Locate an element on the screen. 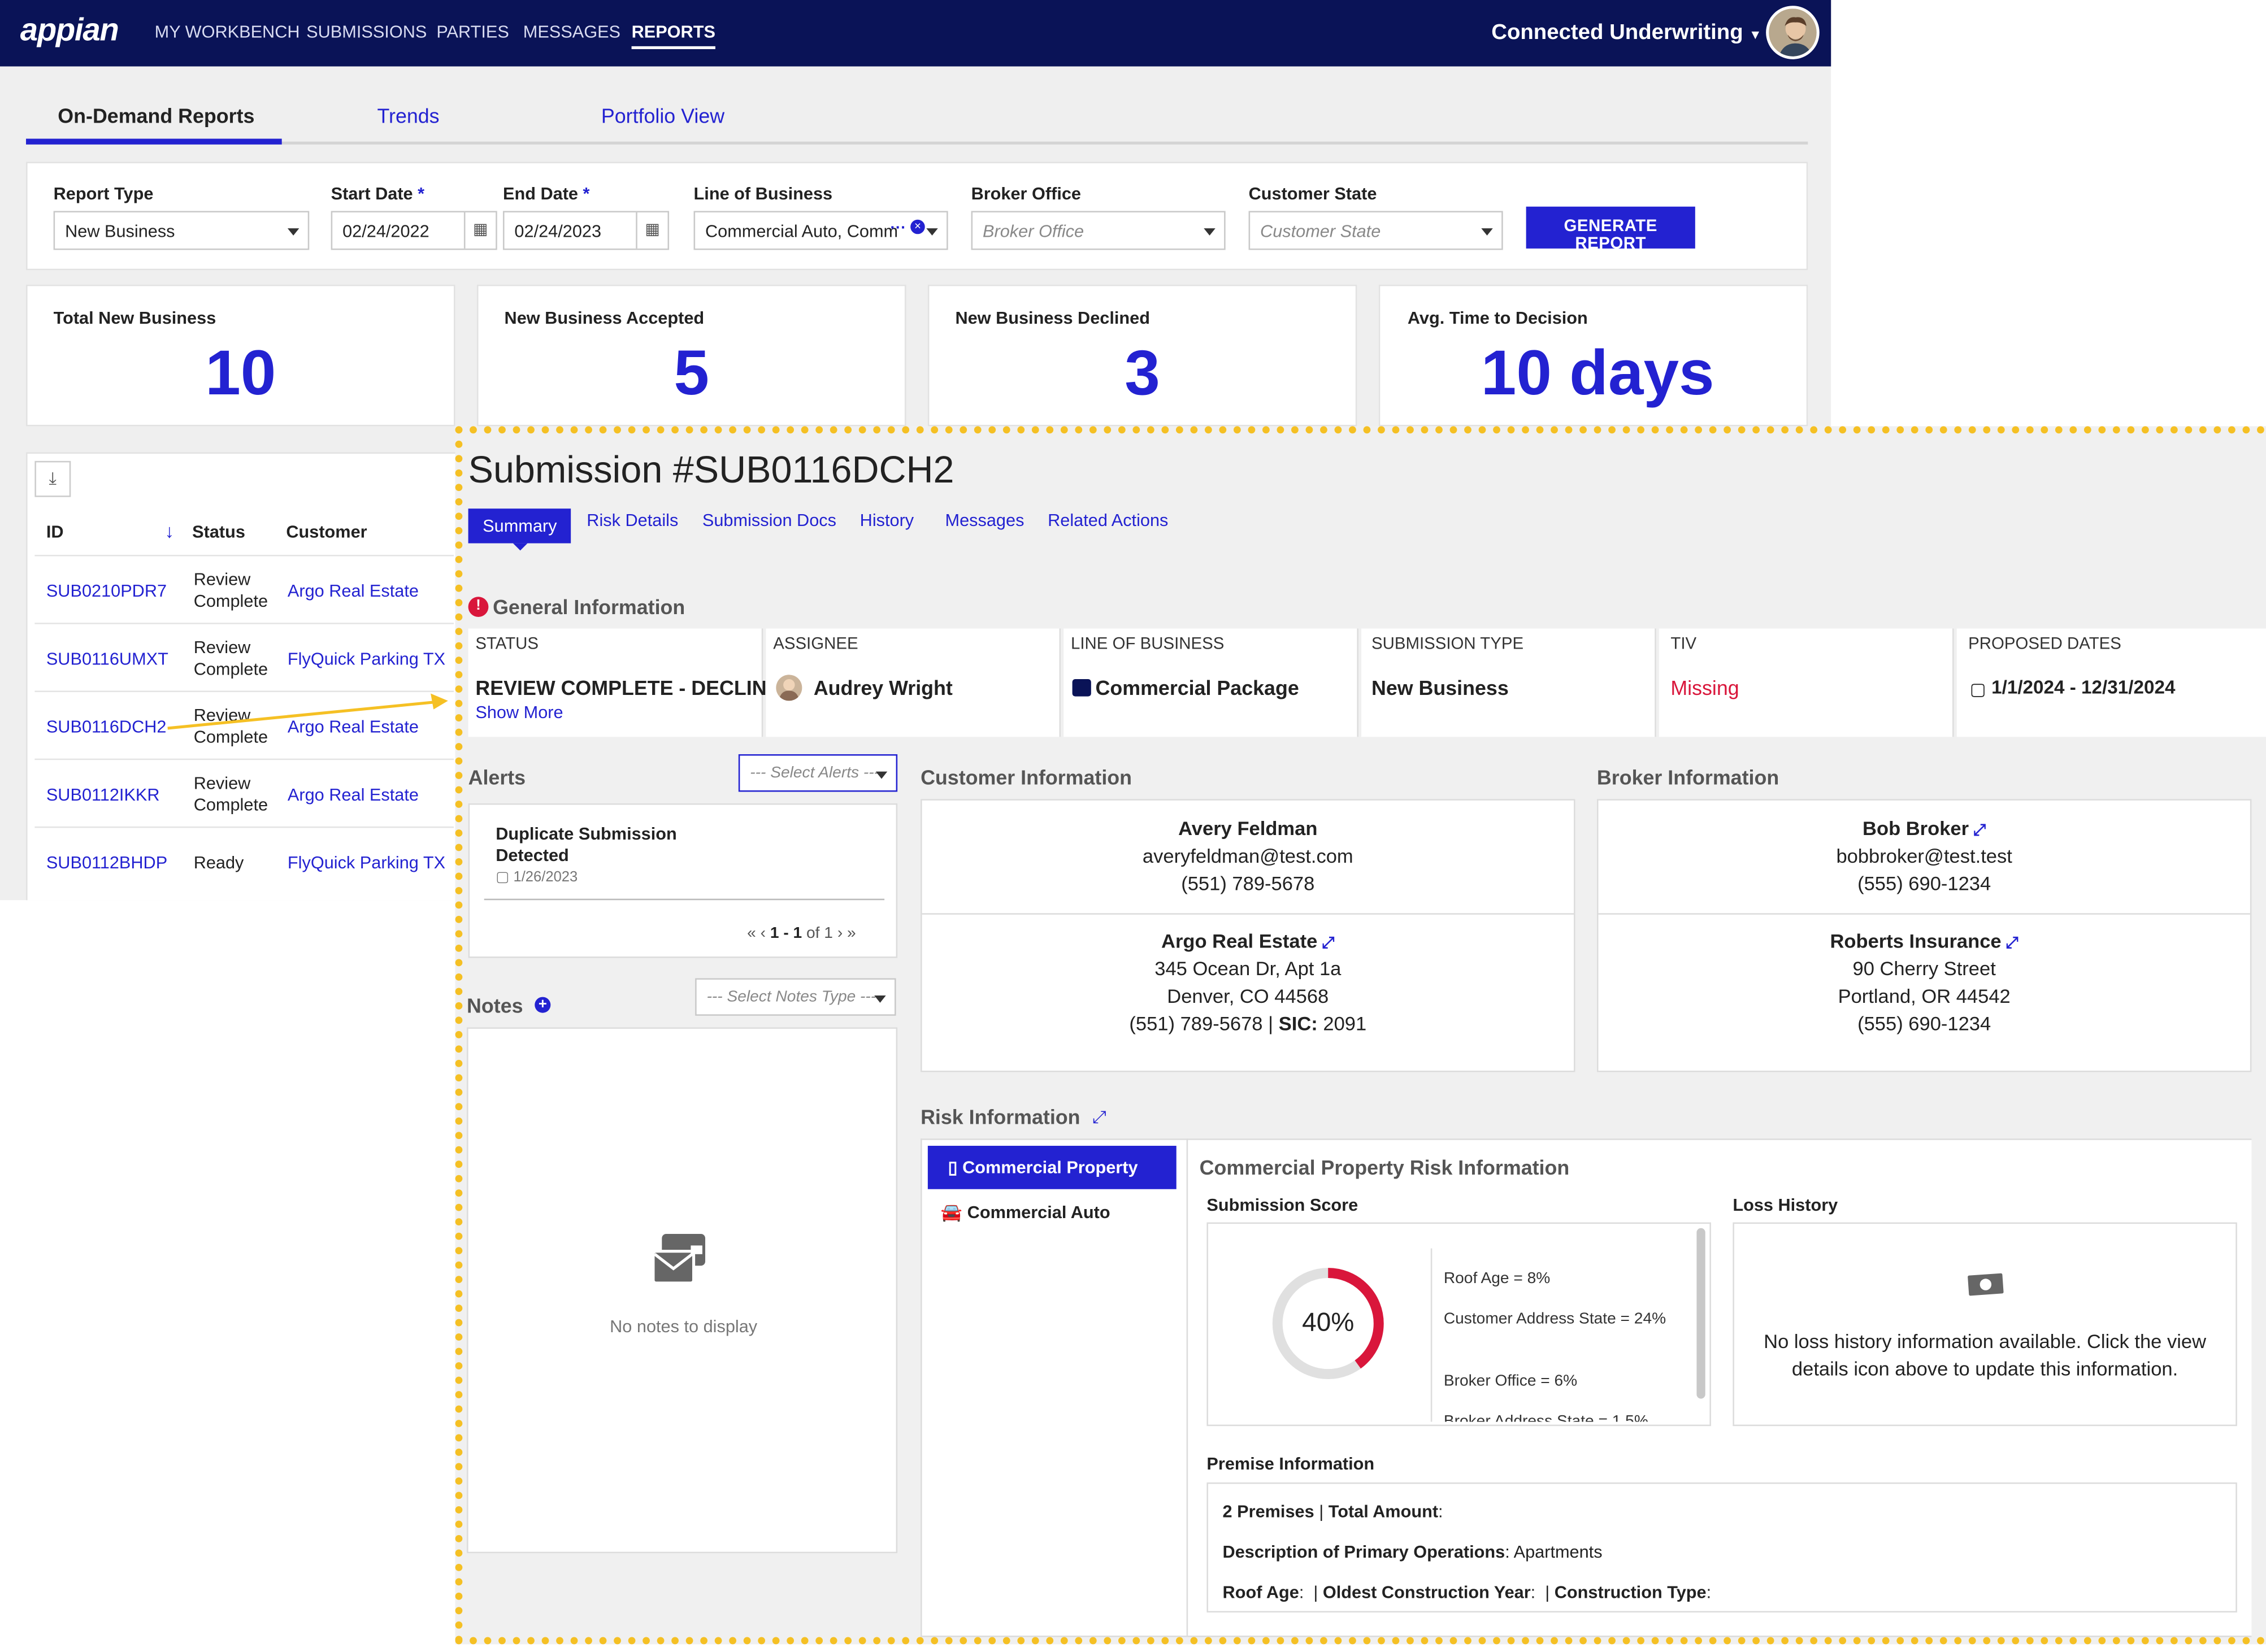  kpi-value: 10 days is located at coordinates (1597, 373).